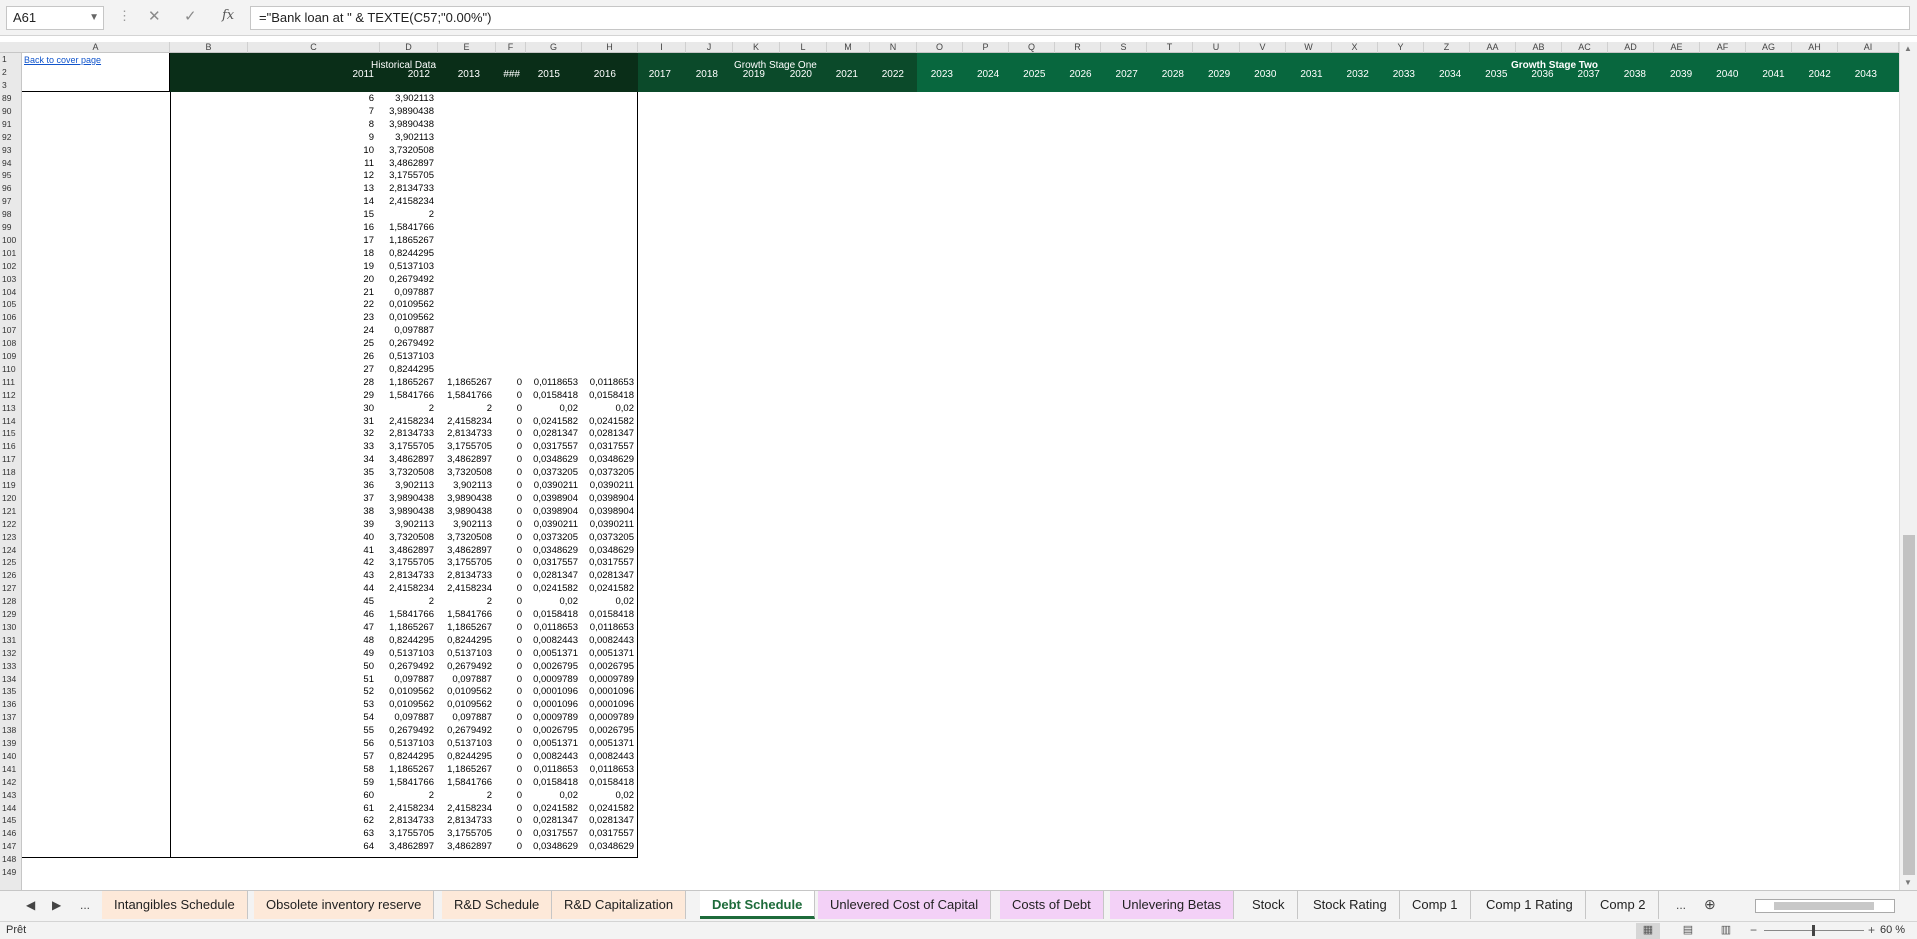 This screenshot has height=939, width=1917. What do you see at coordinates (11, 472) in the screenshot?
I see `row-header-118: 118` at bounding box center [11, 472].